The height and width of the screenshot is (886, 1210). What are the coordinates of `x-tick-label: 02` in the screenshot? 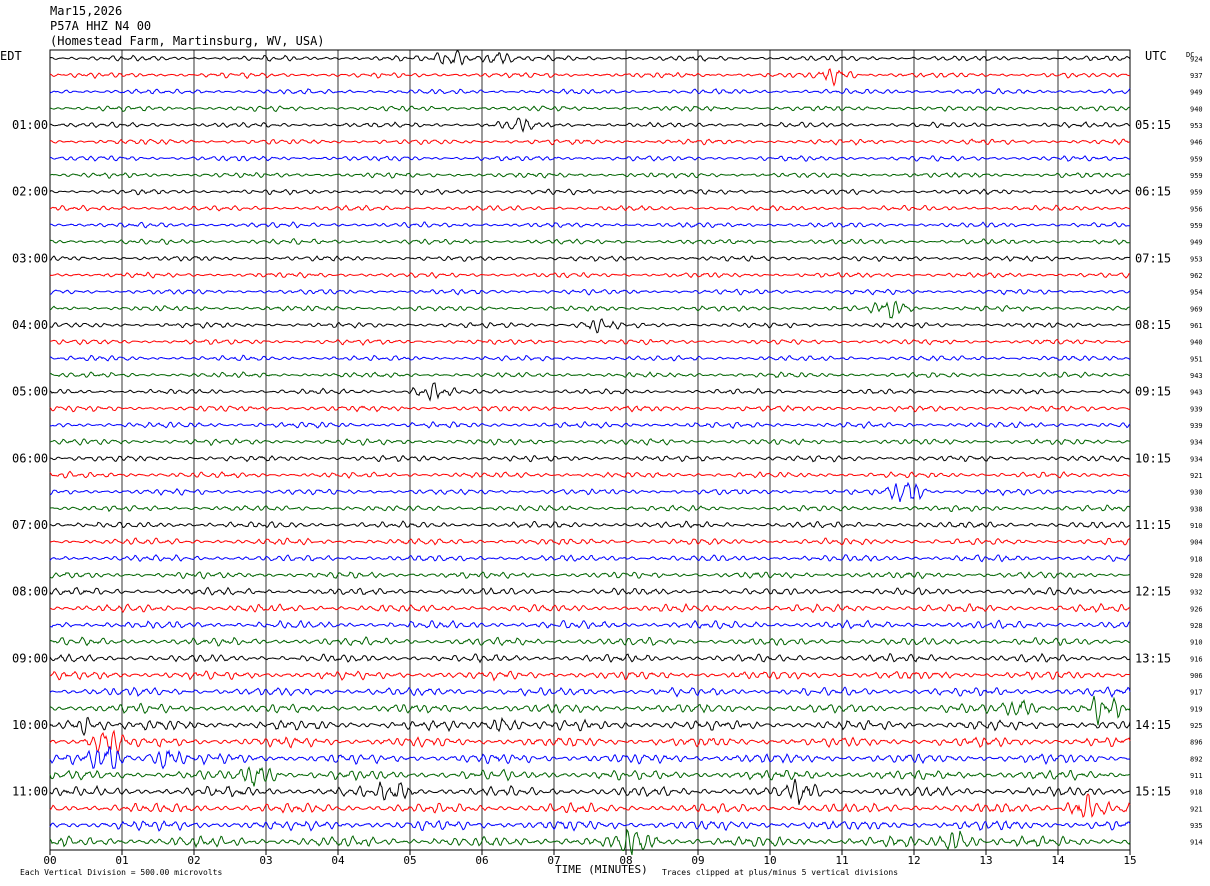 It's located at (193, 860).